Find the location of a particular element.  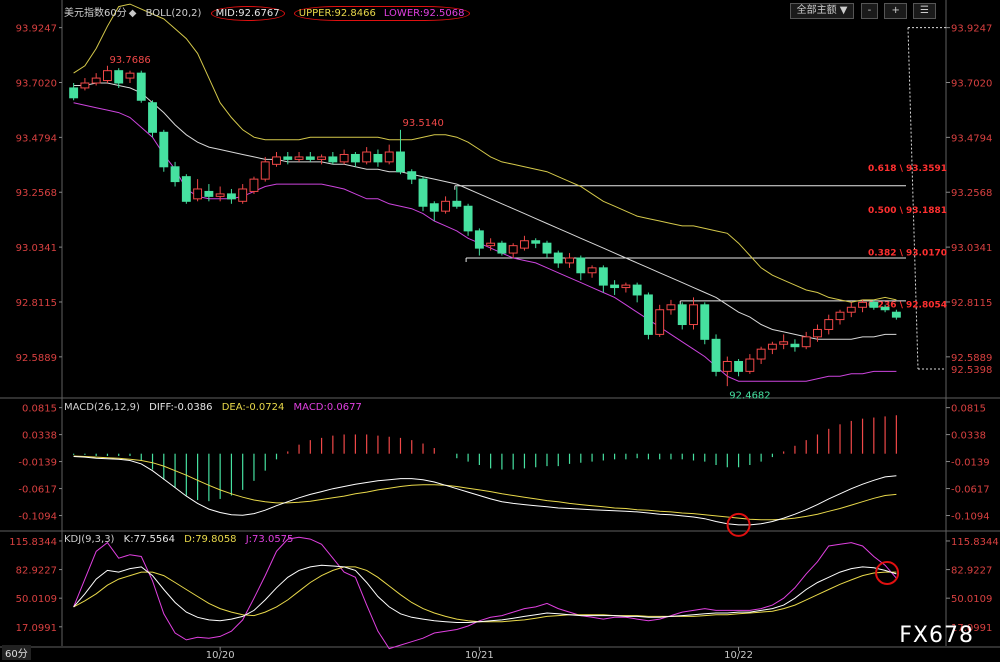

y-tick-label-right: 92.5398 is located at coordinates (971, 370).